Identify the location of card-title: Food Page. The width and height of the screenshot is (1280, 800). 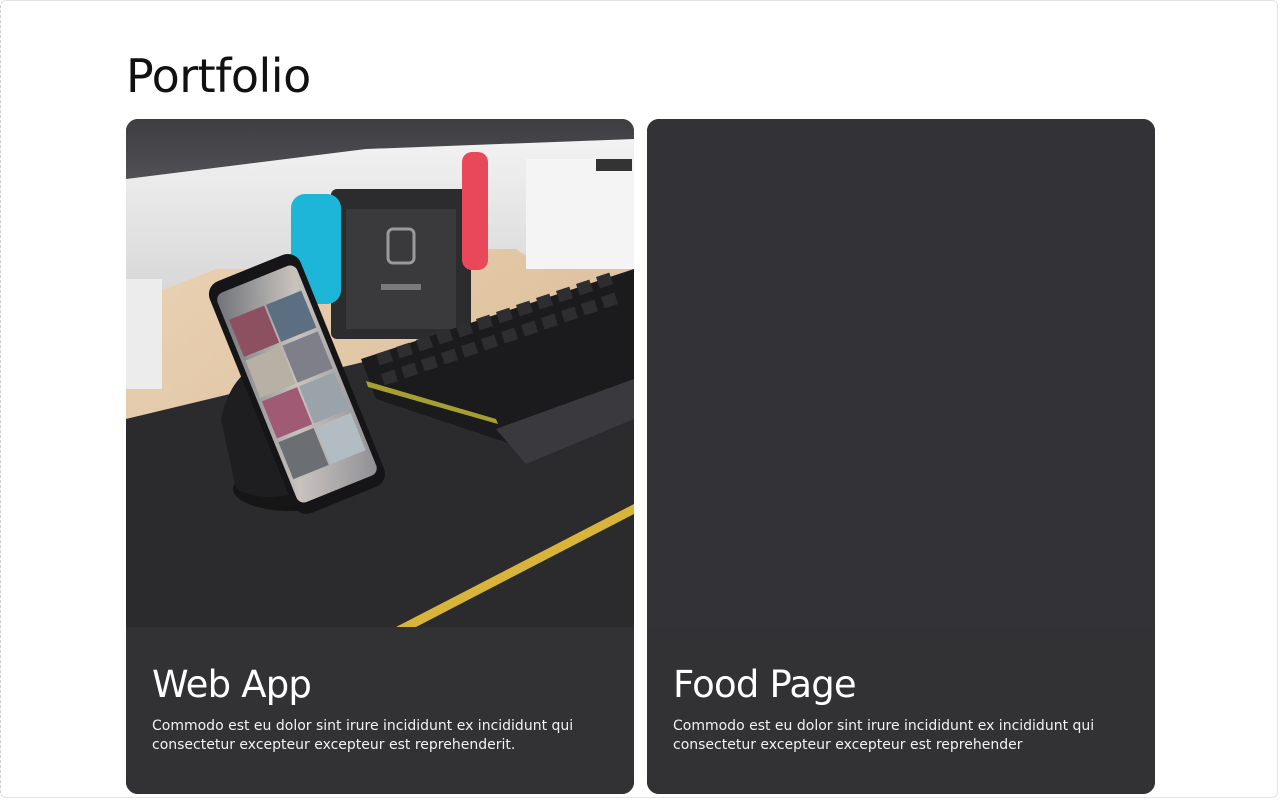
(765, 685).